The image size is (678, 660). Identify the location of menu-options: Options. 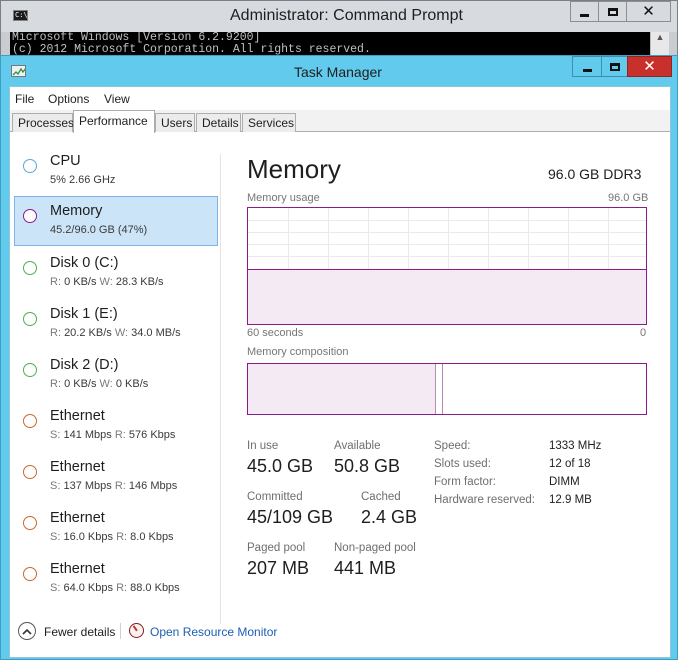
(68, 99).